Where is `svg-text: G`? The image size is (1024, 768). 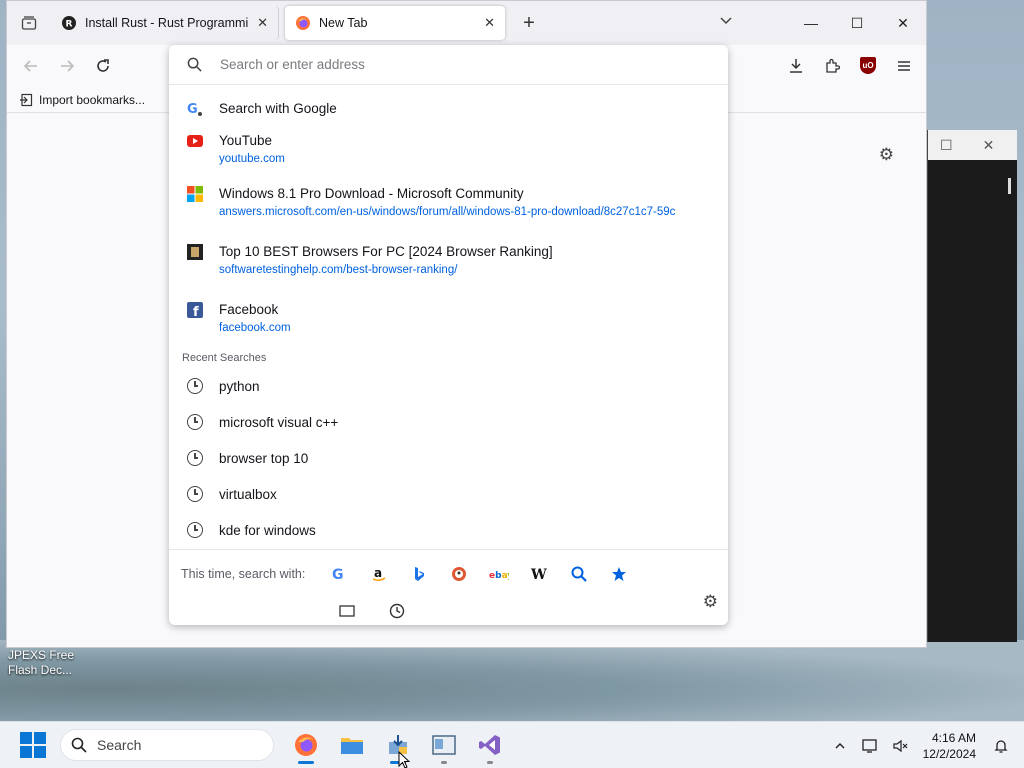 svg-text: G is located at coordinates (338, 574).